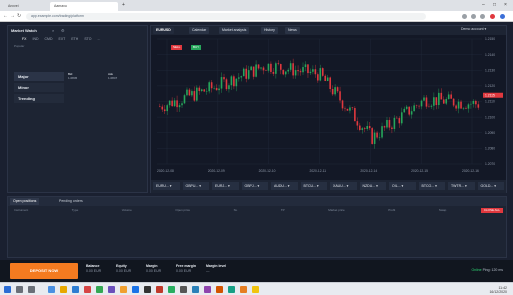  I want to click on minimize-icon: –, so click(483, 5).